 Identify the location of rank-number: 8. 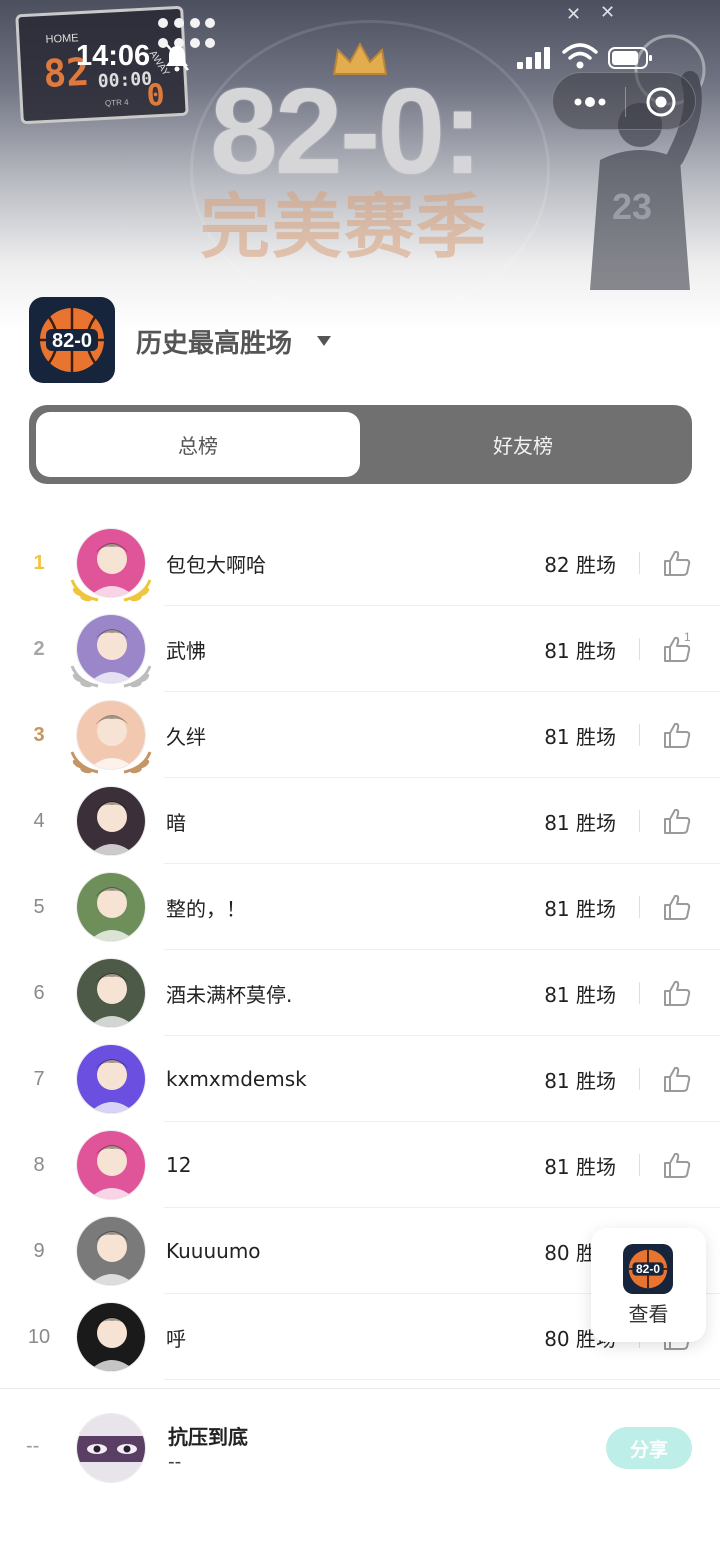
(39, 1164).